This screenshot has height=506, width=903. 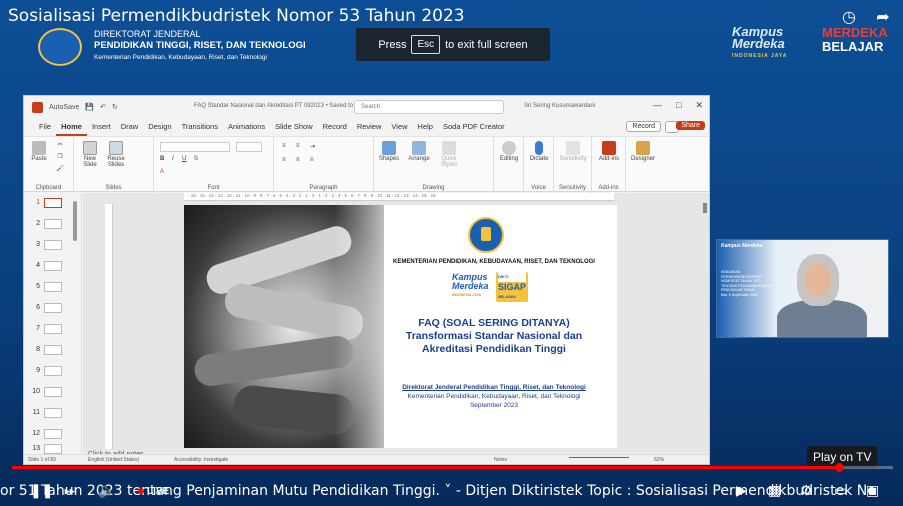 What do you see at coordinates (115, 107) in the screenshot?
I see `redo-icon: ↻` at bounding box center [115, 107].